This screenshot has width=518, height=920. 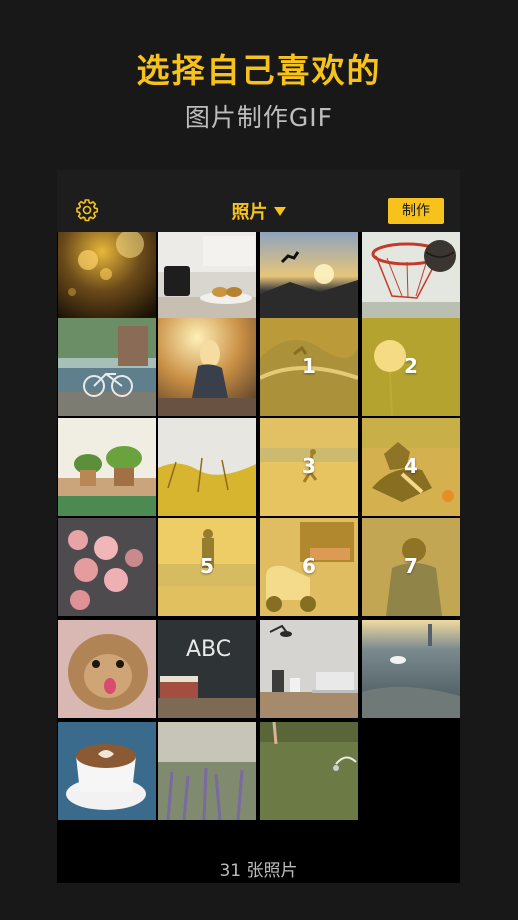 I want to click on photo-girl-sunlight, so click(x=207, y=367).